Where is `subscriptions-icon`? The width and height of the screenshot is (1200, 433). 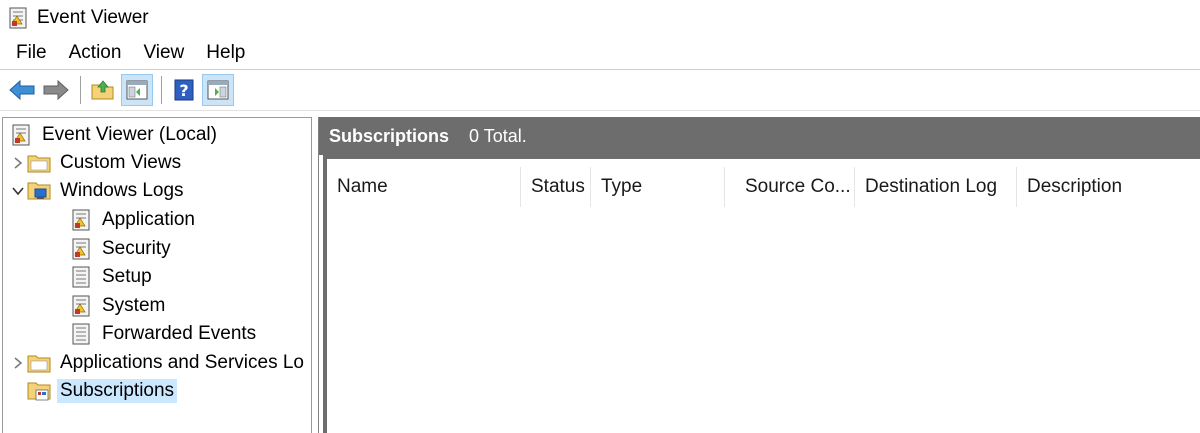 subscriptions-icon is located at coordinates (39, 391).